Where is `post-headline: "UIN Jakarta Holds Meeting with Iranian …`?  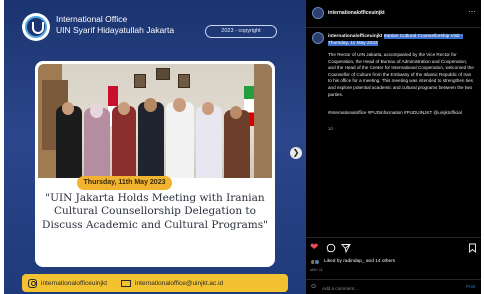 post-headline: "UIN Jakarta Holds Meeting with Iranian … is located at coordinates (155, 211).